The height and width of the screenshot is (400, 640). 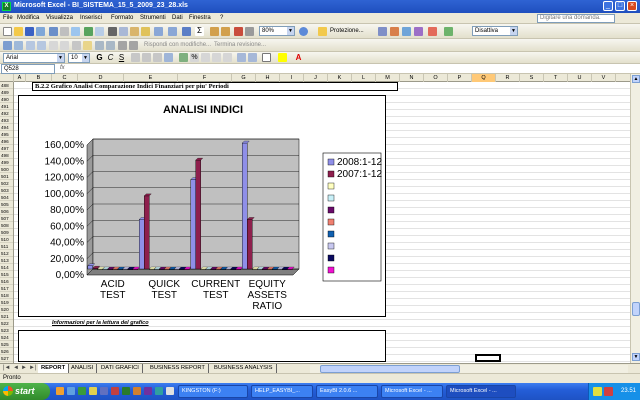 What do you see at coordinates (33, 368) in the screenshot?
I see `tab-last-icon: ►|` at bounding box center [33, 368].